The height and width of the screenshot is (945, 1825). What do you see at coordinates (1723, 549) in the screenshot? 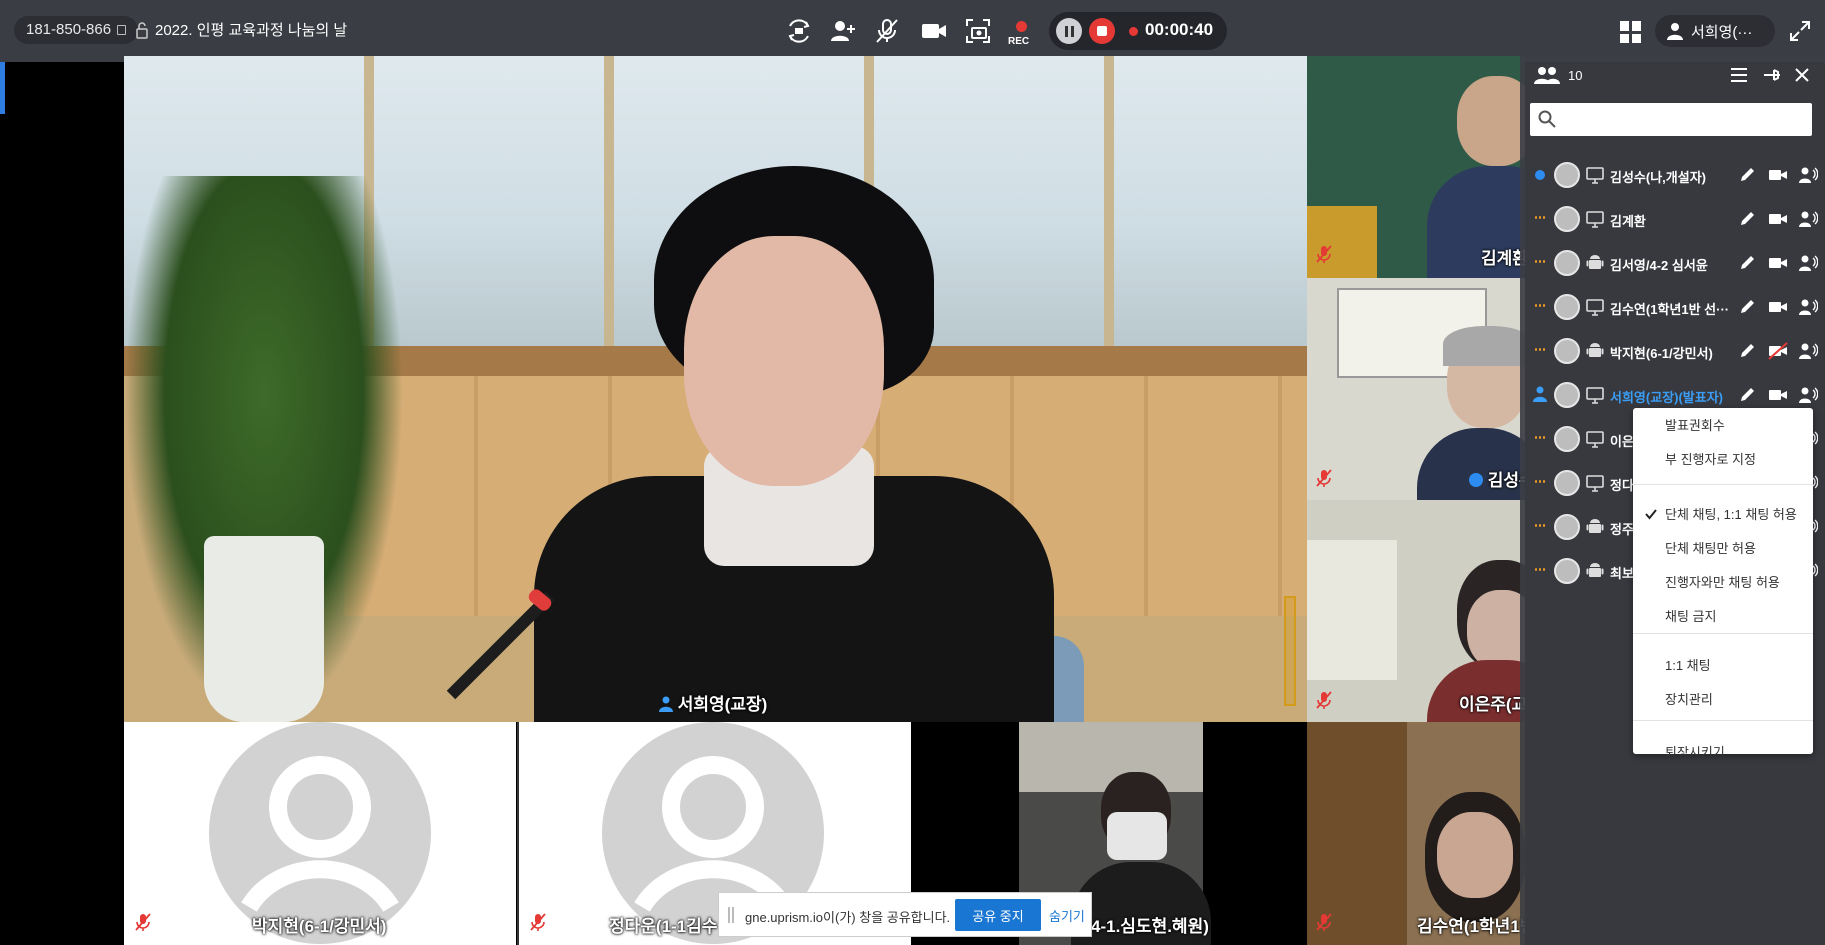
I see `menu-item: 단체 채팅만 허용` at bounding box center [1723, 549].